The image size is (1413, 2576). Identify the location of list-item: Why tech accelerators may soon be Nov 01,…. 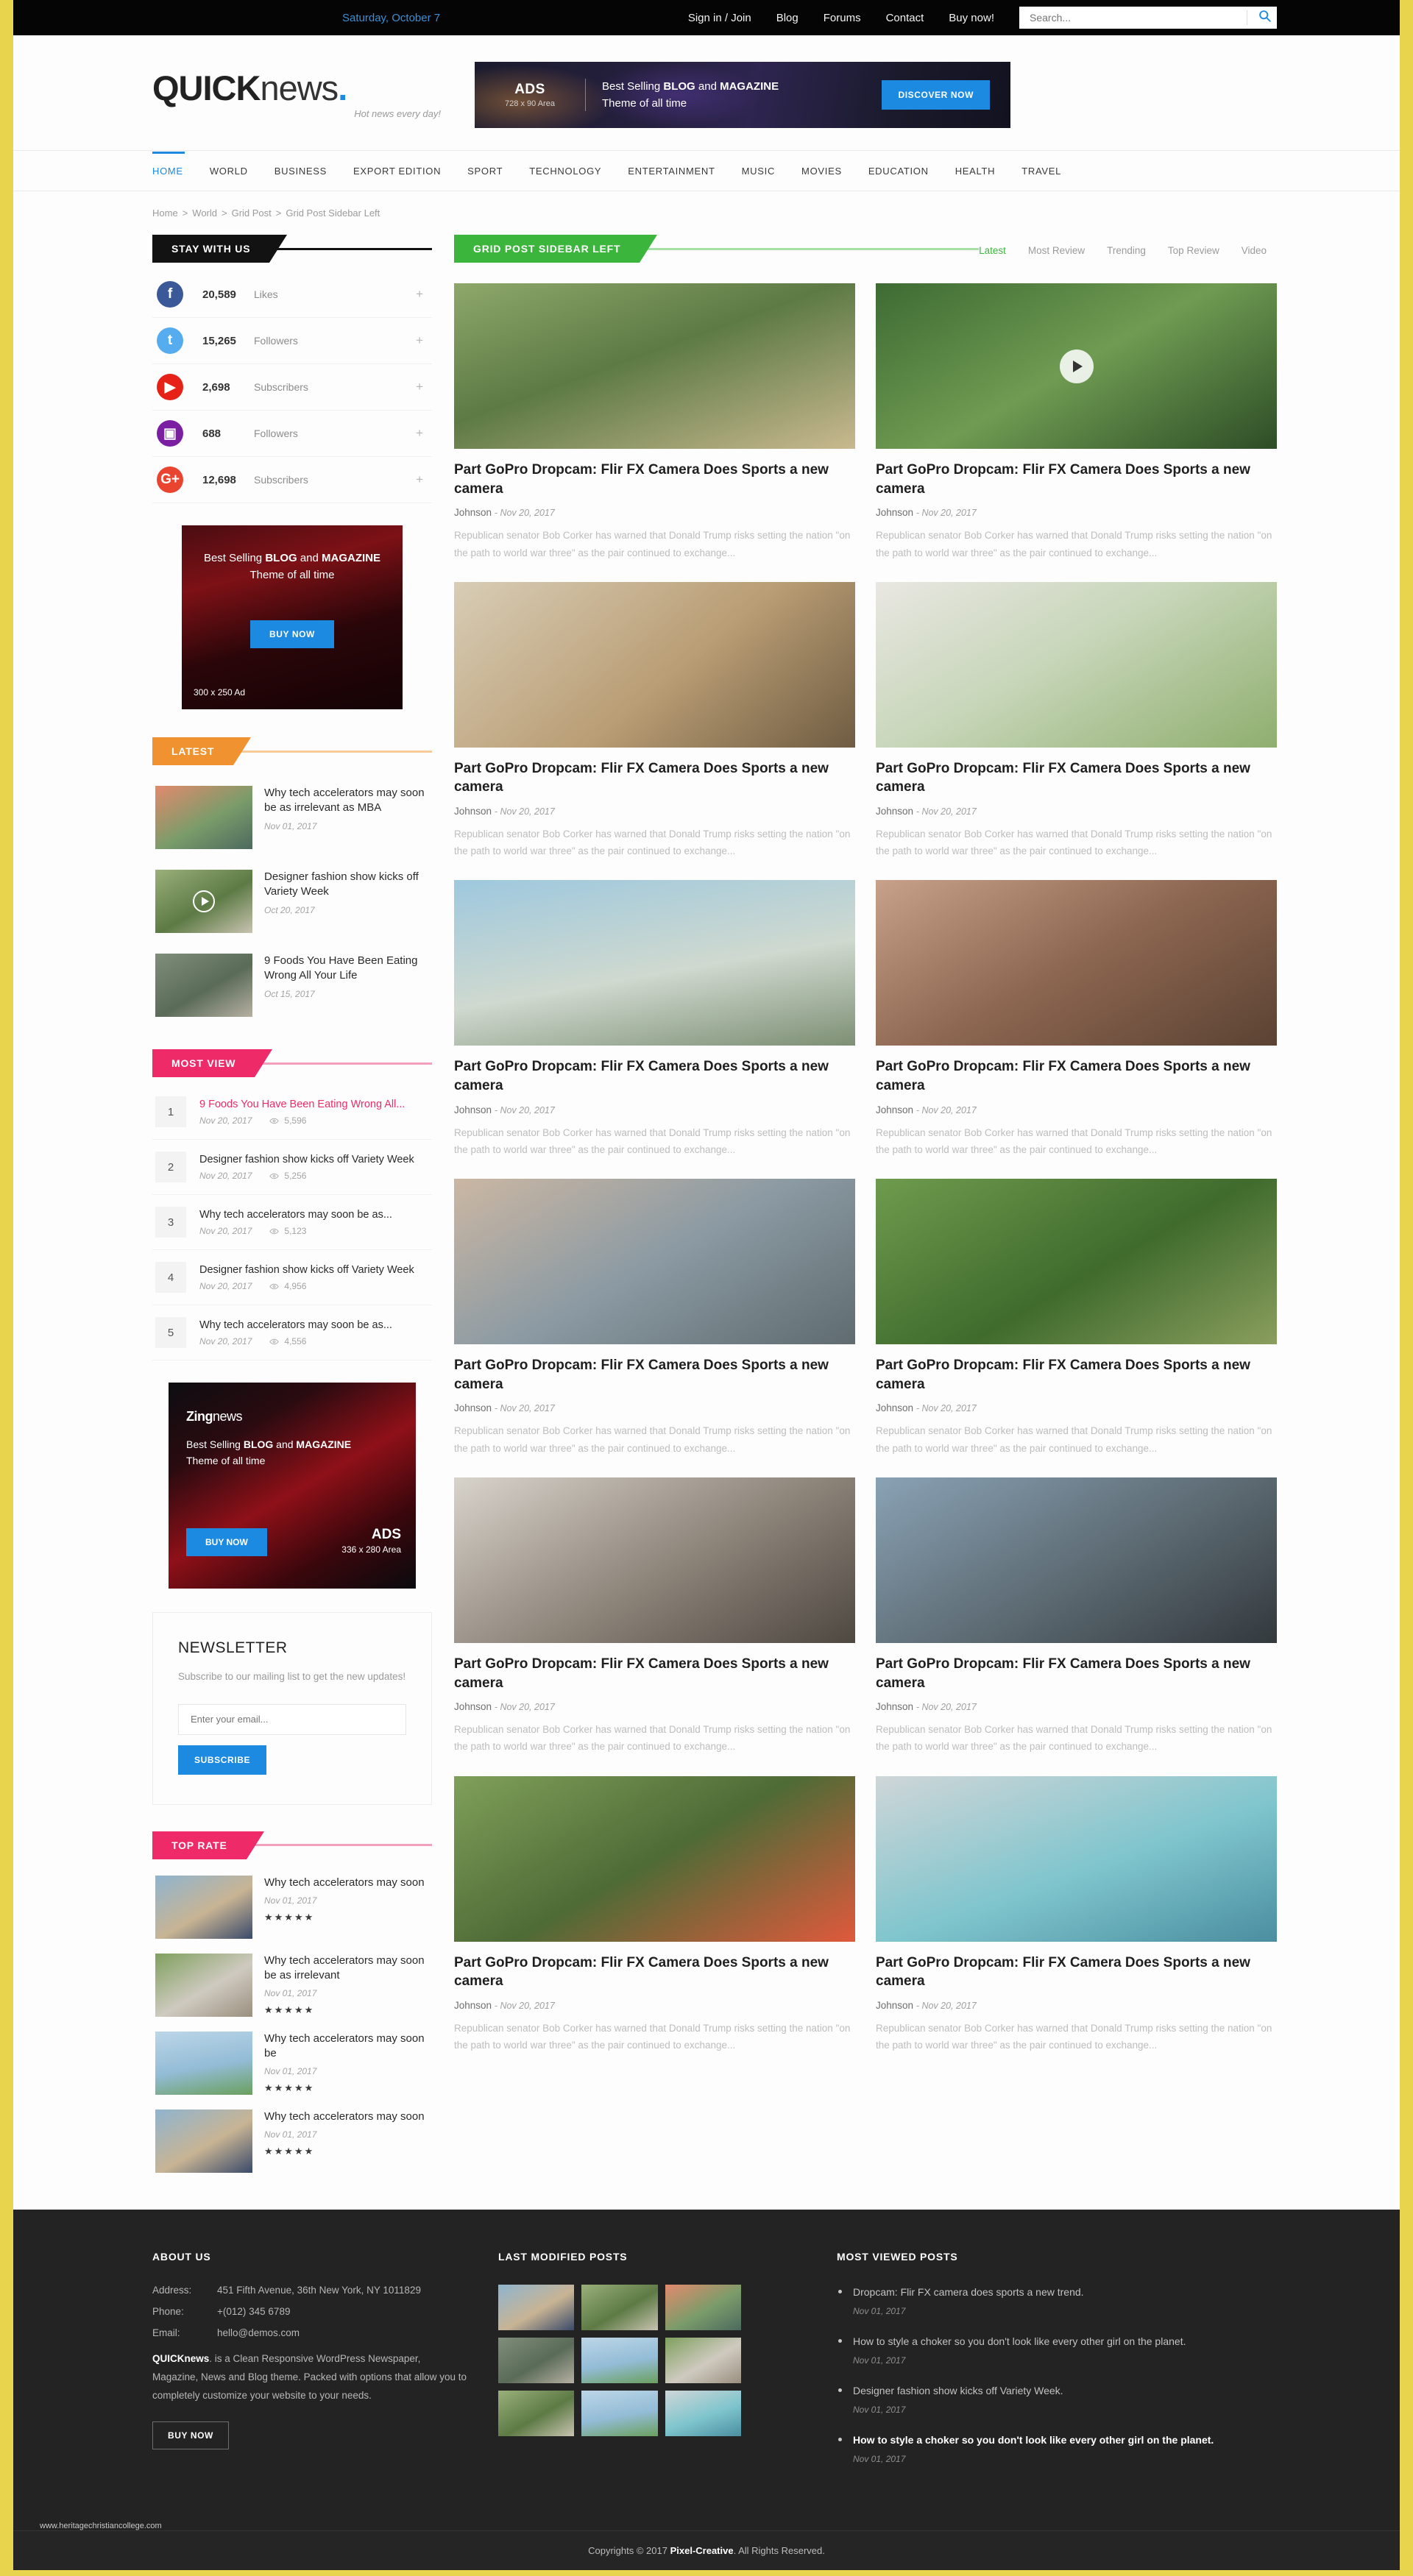
(292, 2063).